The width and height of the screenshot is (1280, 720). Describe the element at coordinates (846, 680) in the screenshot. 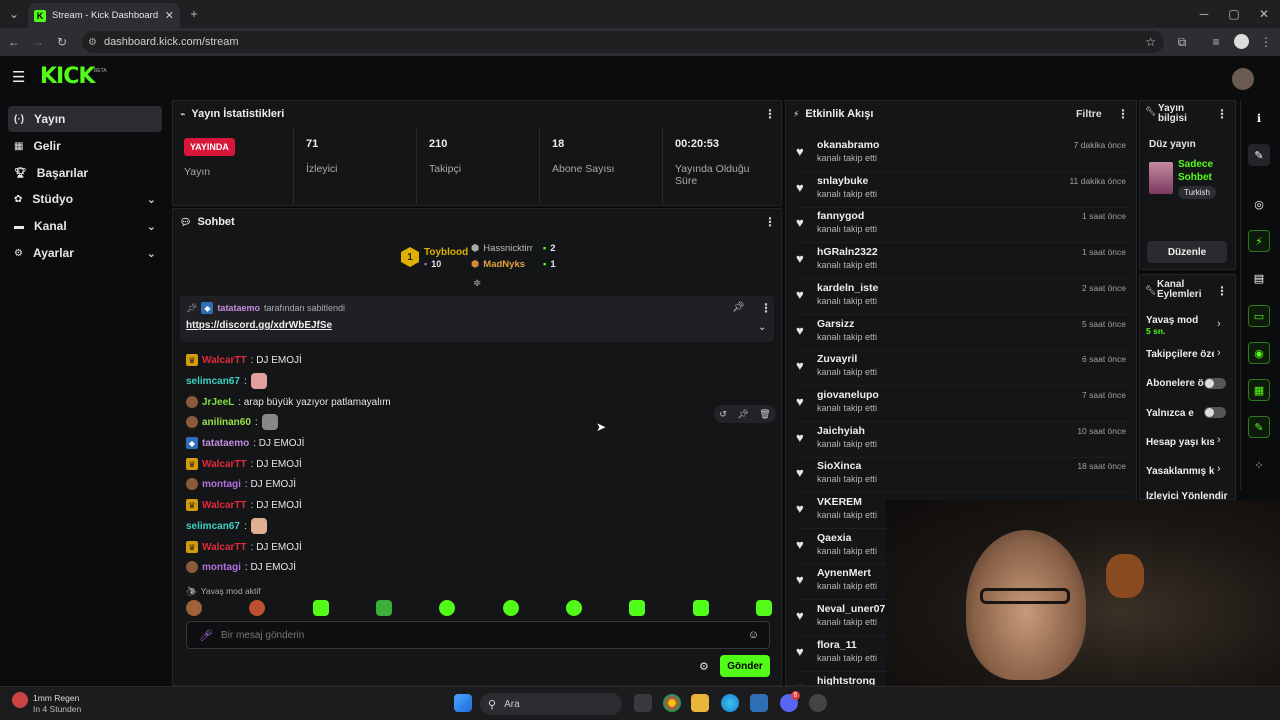

I see `activity-username: hightstrong` at that location.